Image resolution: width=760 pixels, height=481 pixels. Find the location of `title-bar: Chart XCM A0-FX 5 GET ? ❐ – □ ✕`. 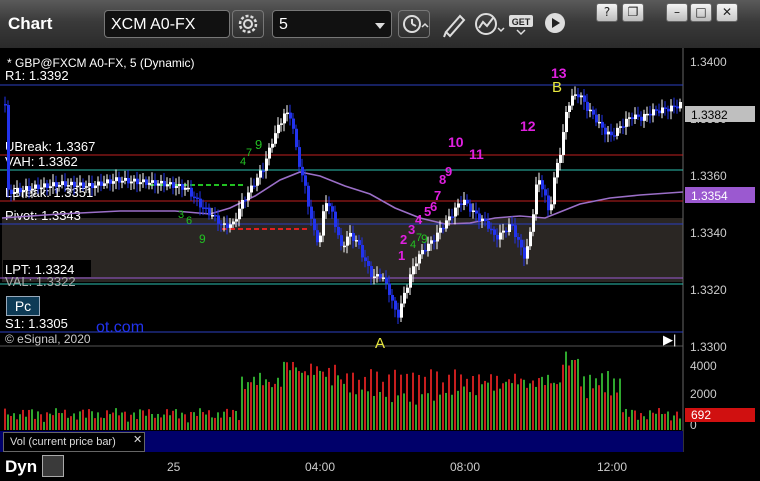

title-bar: Chart XCM A0-FX 5 GET ? ❐ – □ ✕ is located at coordinates (380, 24).